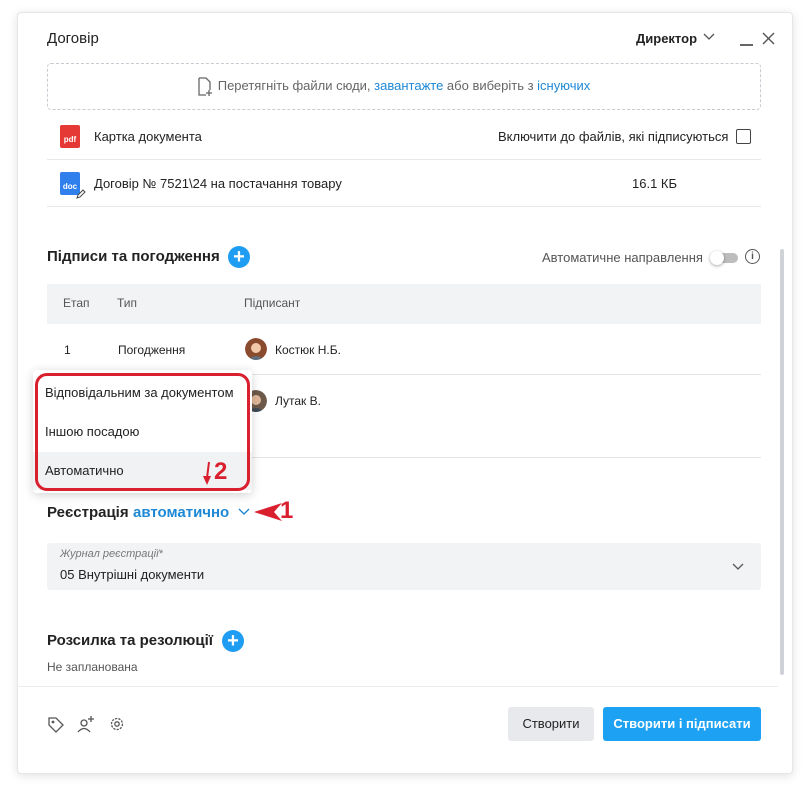  Describe the element at coordinates (296, 85) in the screenshot. I see `drop-text-prefix: Перетягніть файли сюди,` at that location.